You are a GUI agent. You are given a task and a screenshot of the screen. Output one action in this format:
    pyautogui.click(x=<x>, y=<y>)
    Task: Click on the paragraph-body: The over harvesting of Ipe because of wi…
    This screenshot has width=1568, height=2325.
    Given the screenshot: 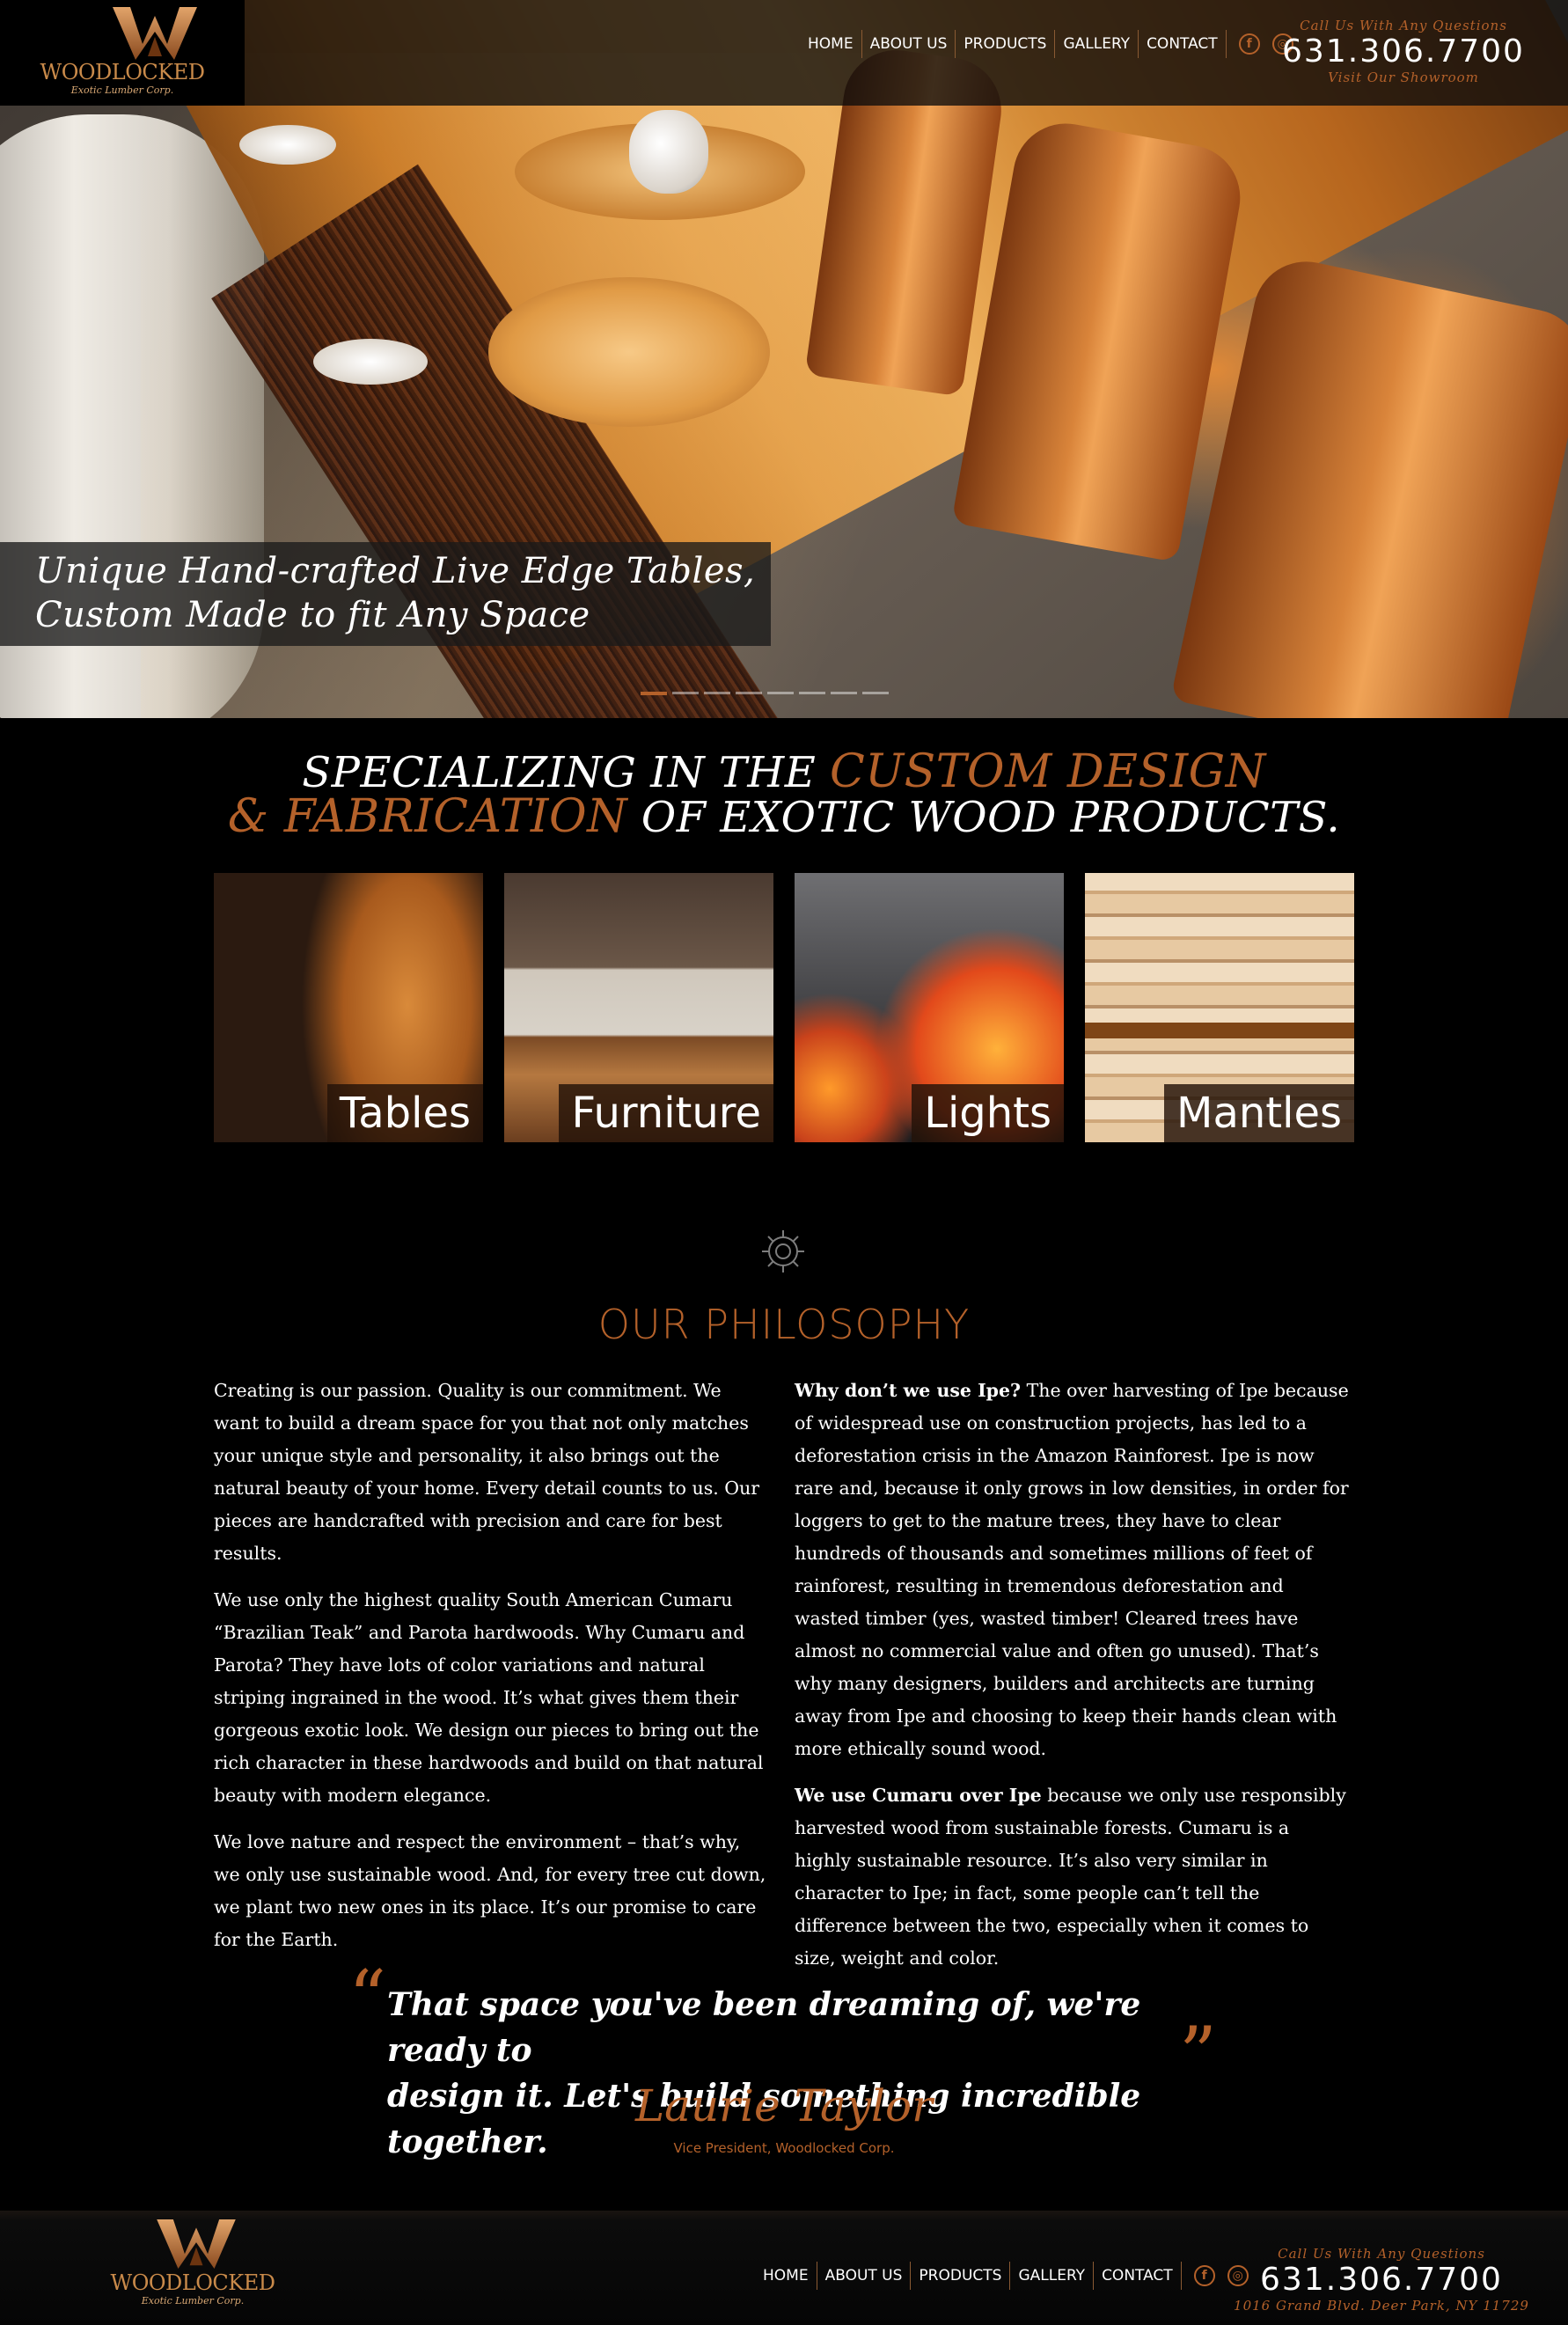 What is the action you would take?
    pyautogui.click(x=1072, y=1569)
    